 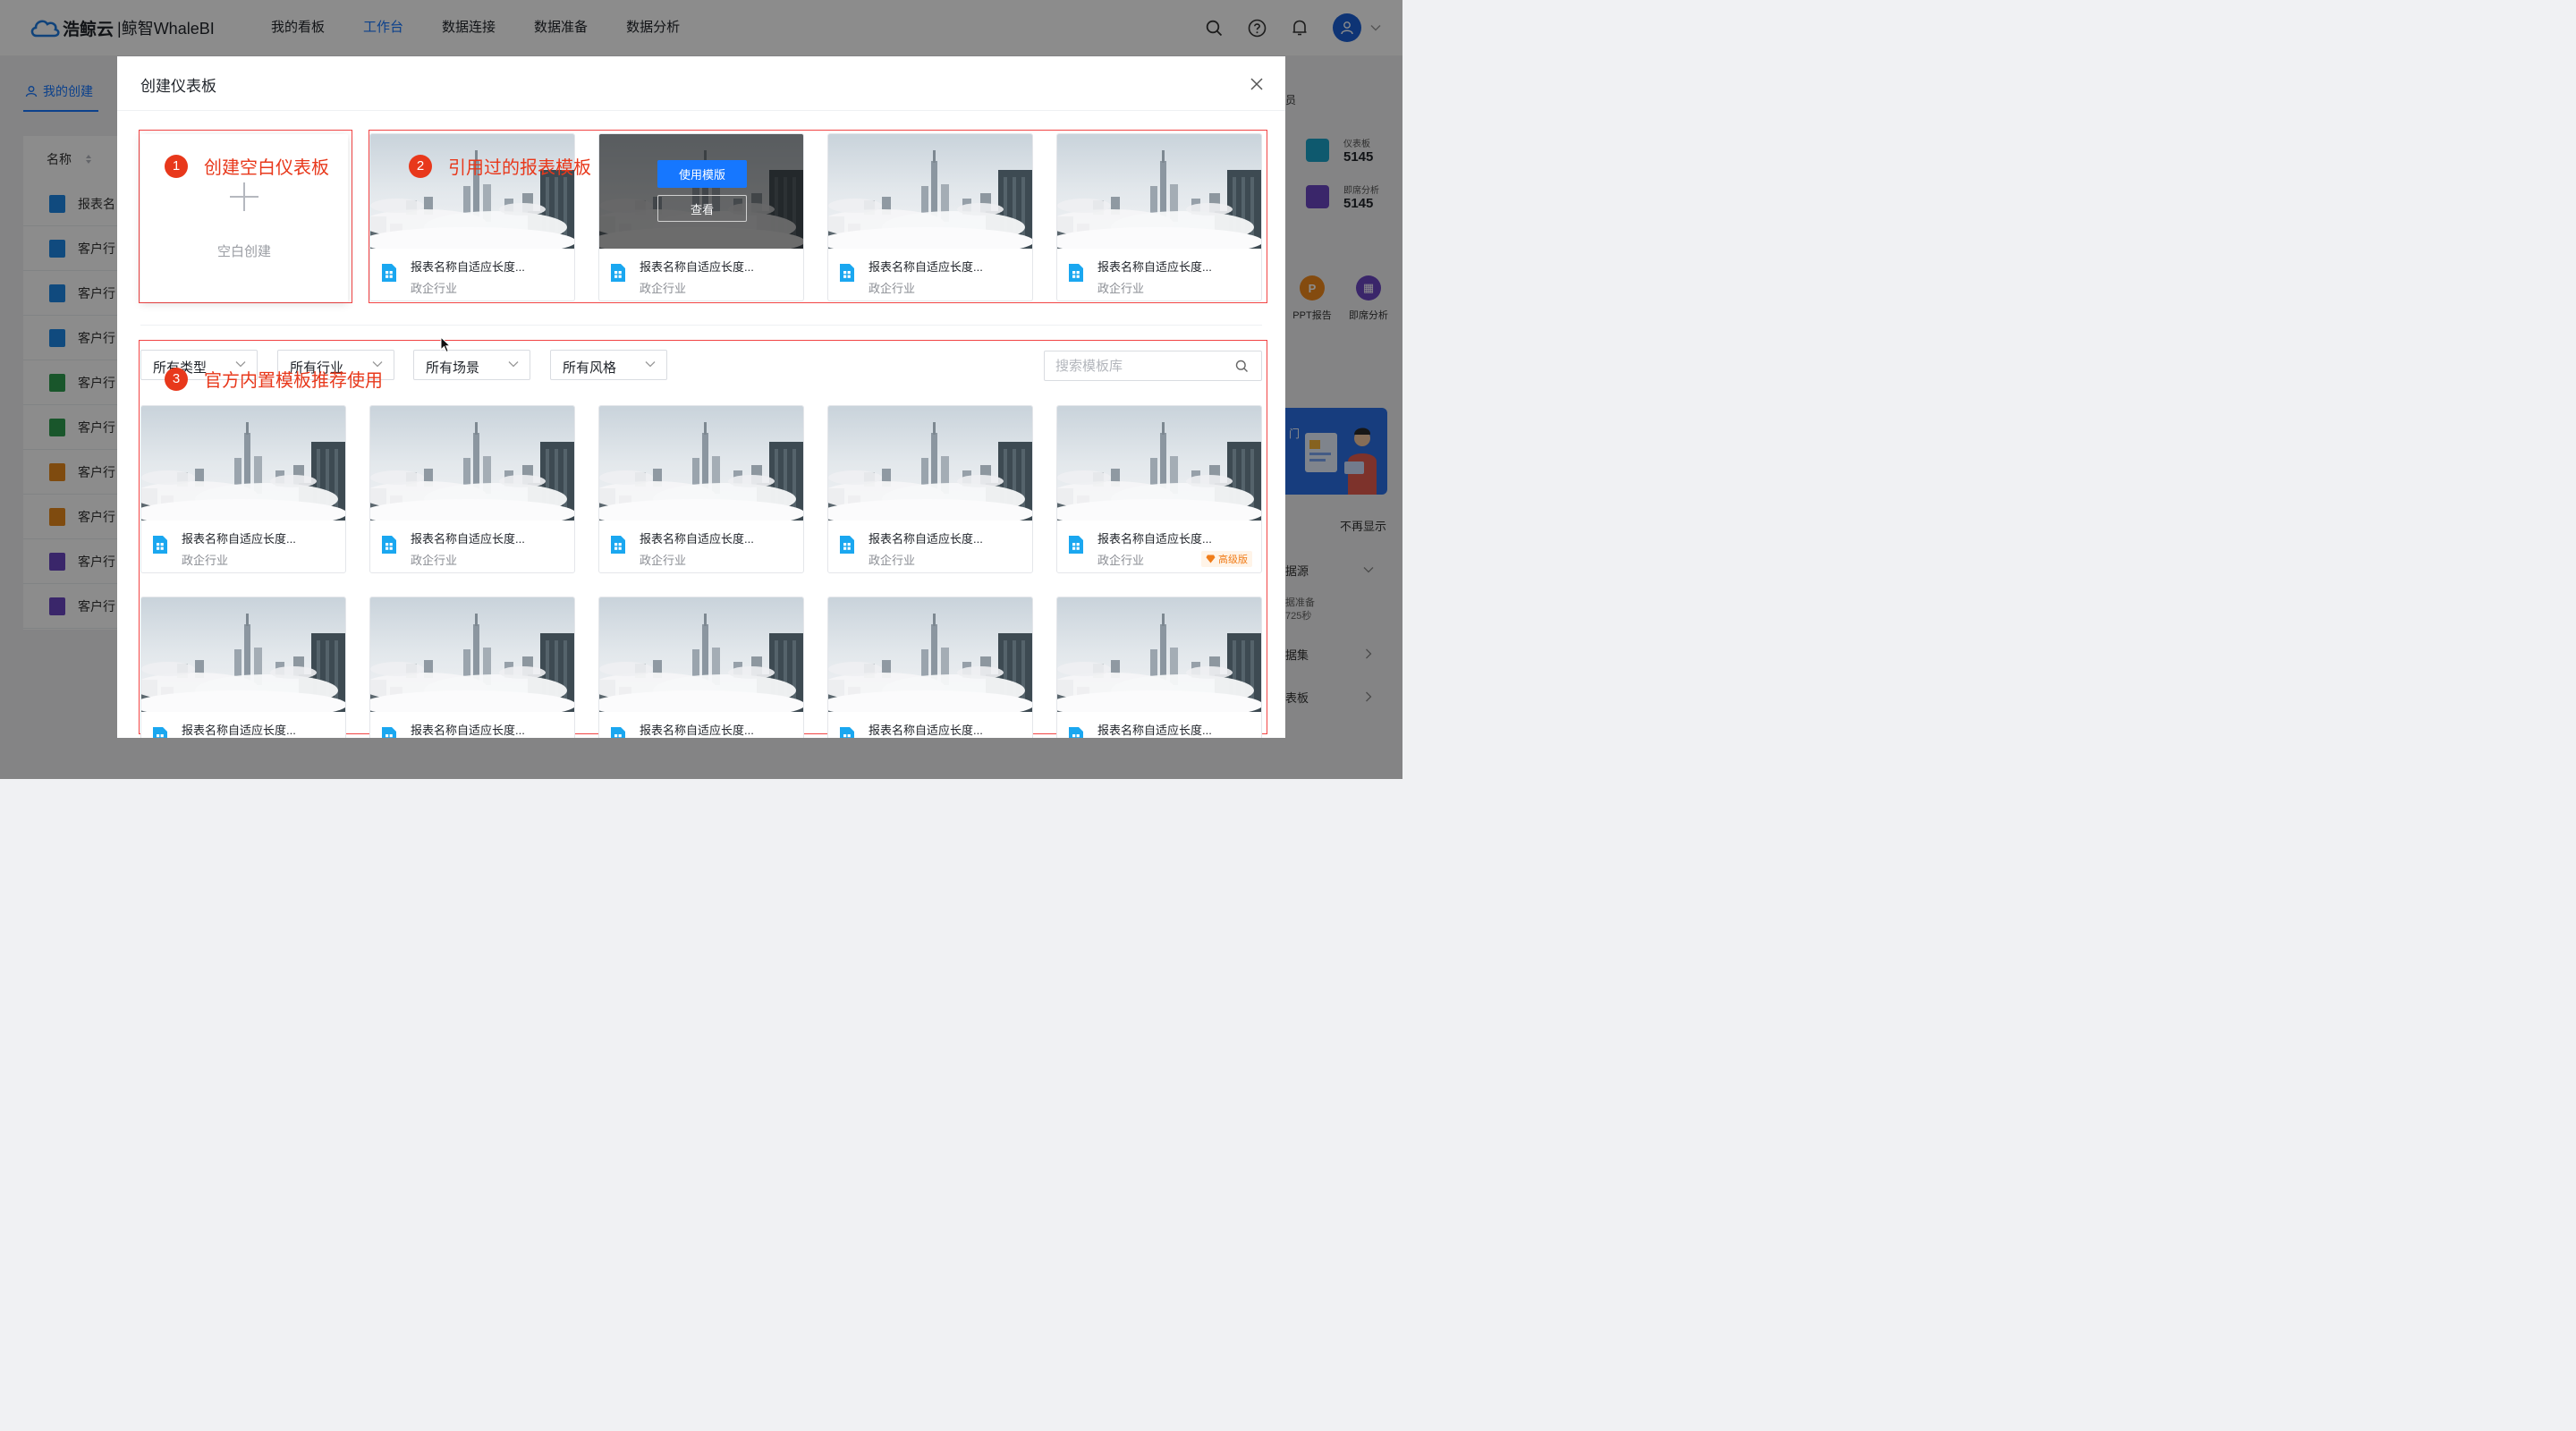 I want to click on filter-scene-value: 所有场景, so click(x=453, y=368).